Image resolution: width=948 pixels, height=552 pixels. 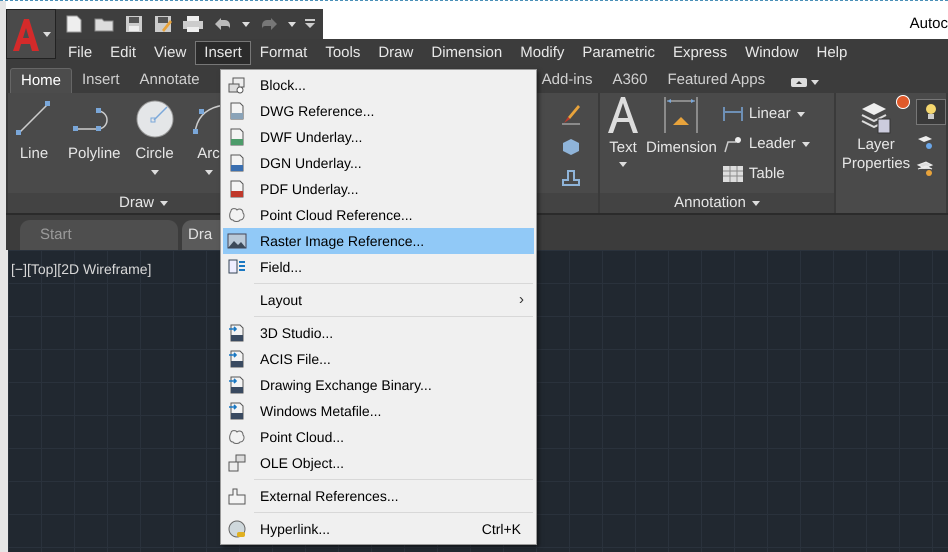 What do you see at coordinates (502, 529) in the screenshot?
I see `shortcut-text: Ctrl+K` at bounding box center [502, 529].